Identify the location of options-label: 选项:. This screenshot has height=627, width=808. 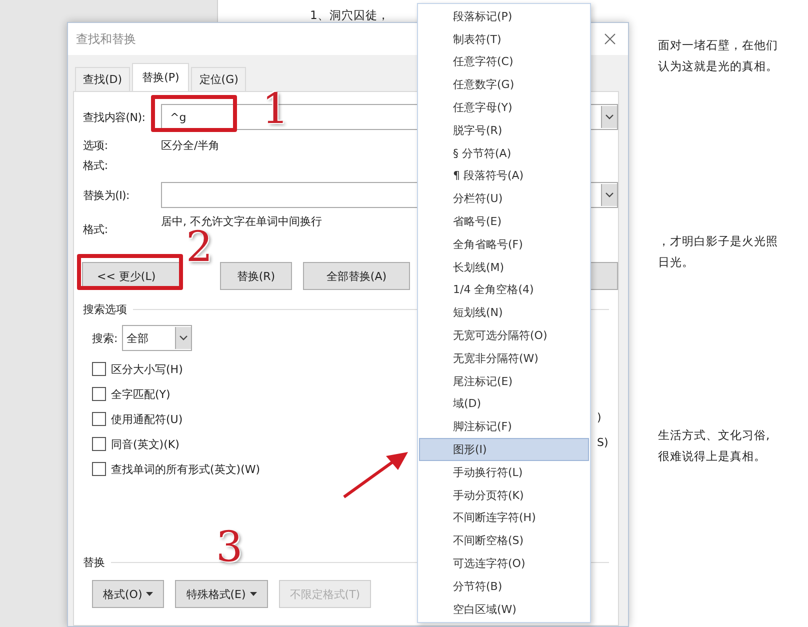
(96, 145).